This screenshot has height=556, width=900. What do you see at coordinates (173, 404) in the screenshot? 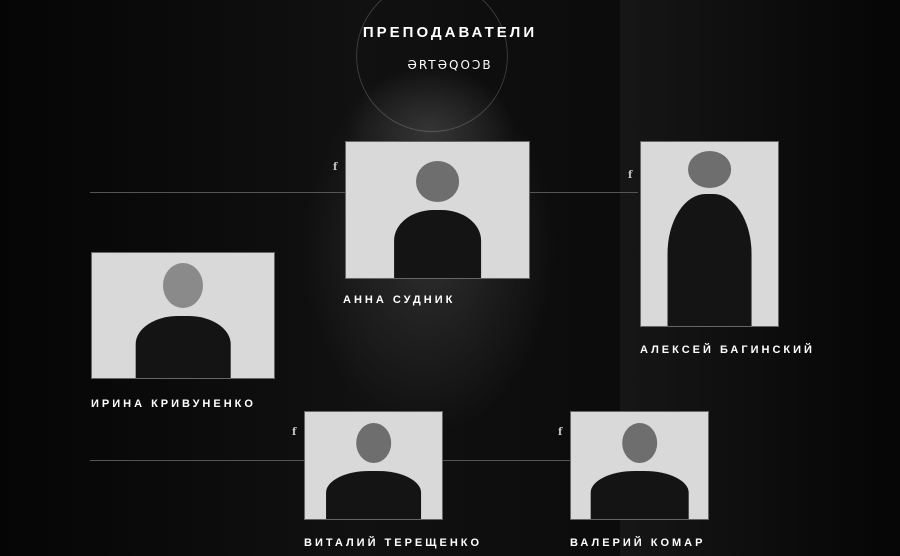
I see `teacher-name: ИРИНА КРИВУНЕНКО` at bounding box center [173, 404].